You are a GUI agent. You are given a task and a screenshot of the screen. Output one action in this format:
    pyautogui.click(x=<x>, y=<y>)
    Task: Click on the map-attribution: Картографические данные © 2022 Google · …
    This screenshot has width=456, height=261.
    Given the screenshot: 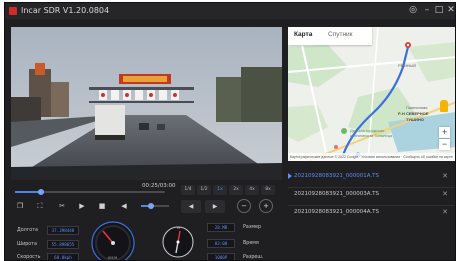 What is the action you would take?
    pyautogui.click(x=371, y=157)
    